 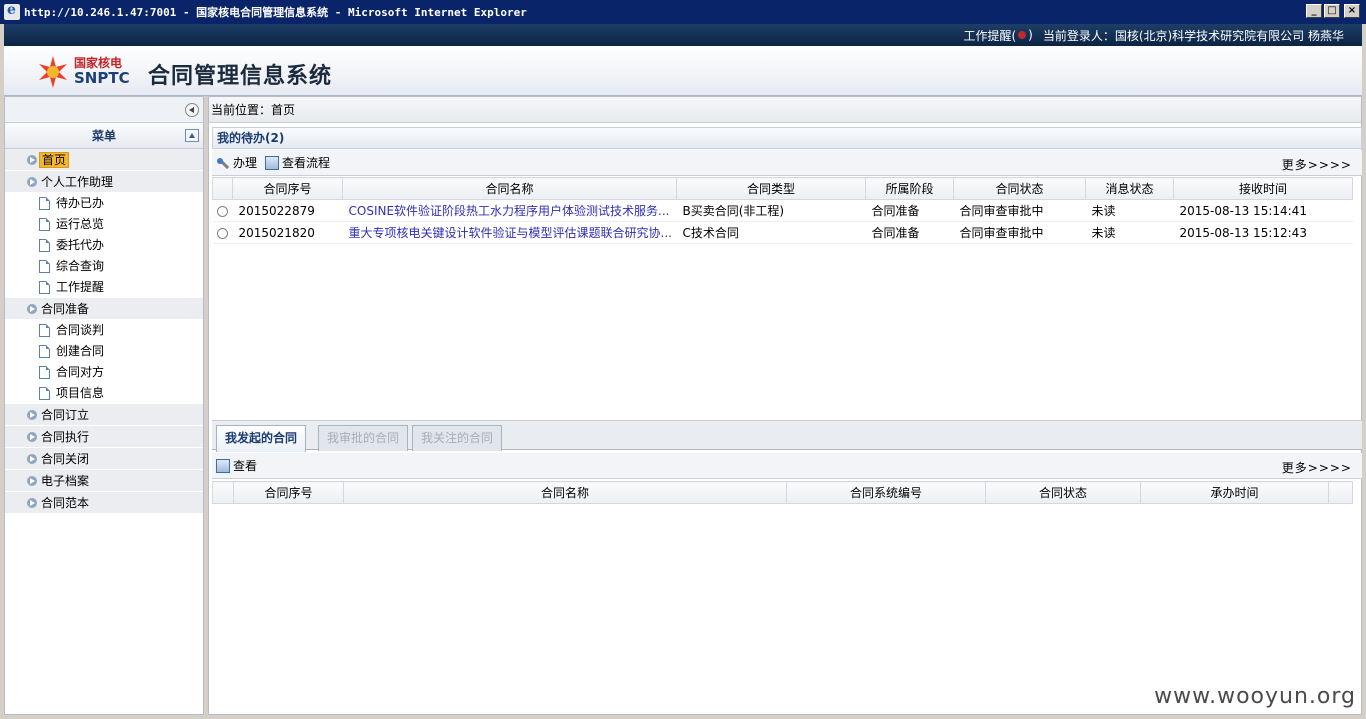 What do you see at coordinates (53, 72) in the screenshot?
I see `snptc-logo-icon` at bounding box center [53, 72].